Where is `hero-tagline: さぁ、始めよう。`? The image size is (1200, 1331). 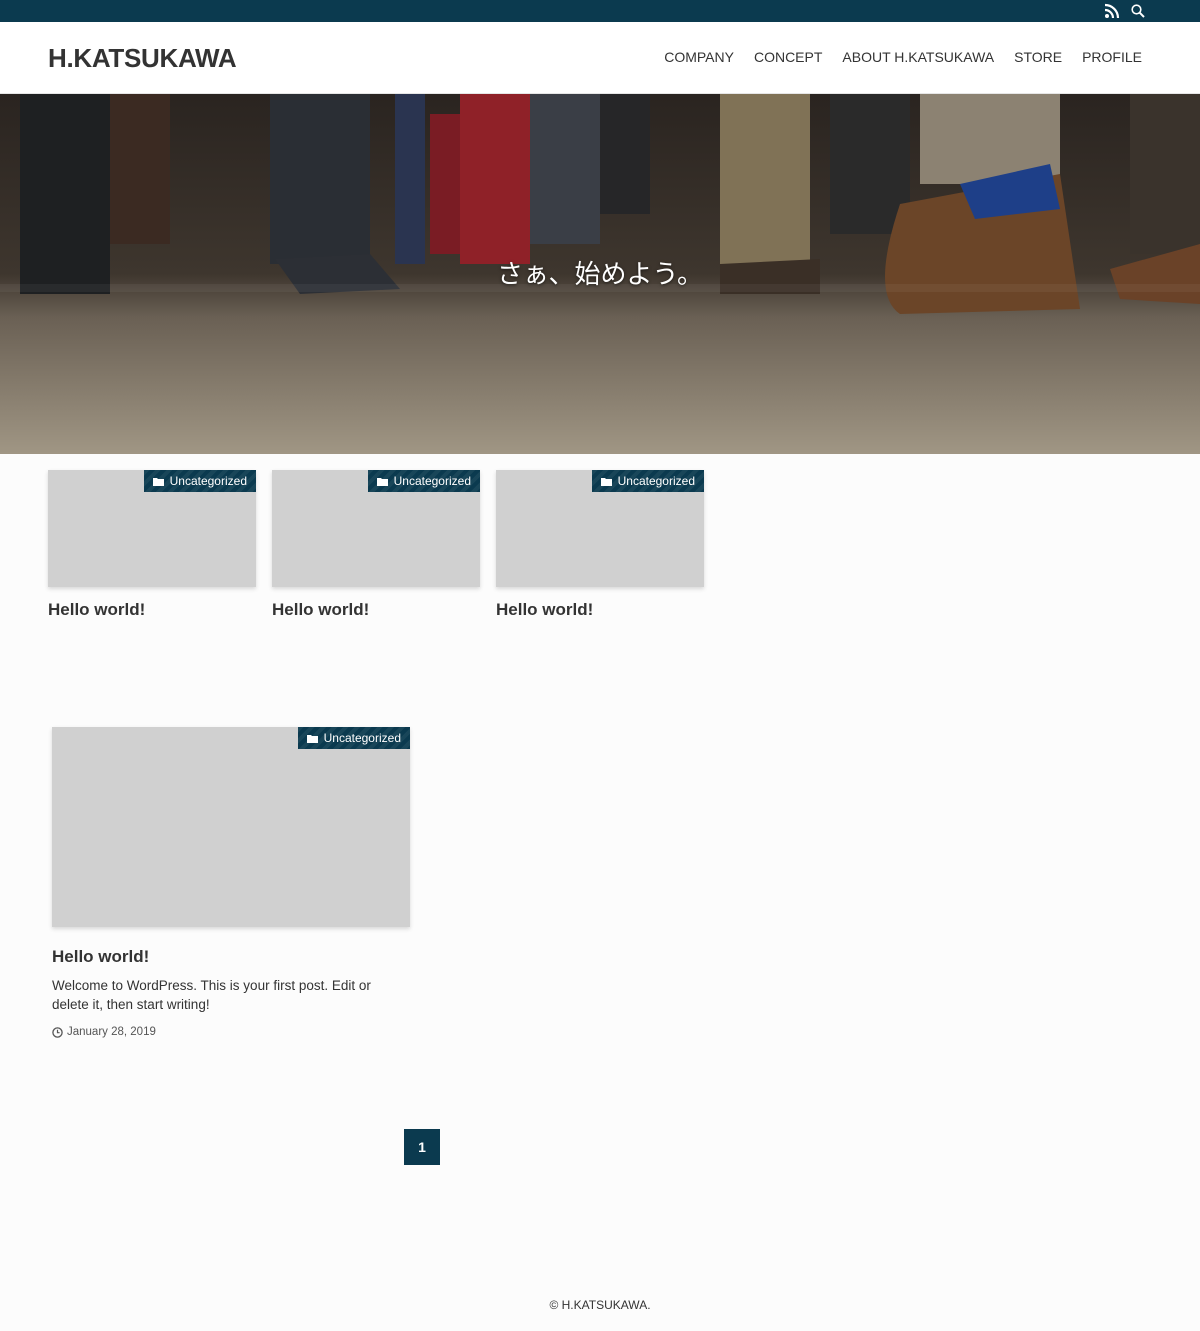
hero-tagline: さぁ、始めよう。 is located at coordinates (600, 274).